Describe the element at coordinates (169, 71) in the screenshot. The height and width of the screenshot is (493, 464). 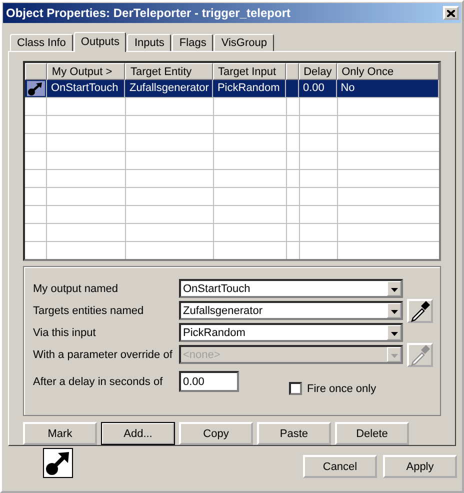
I see `column-header: Target Entity` at that location.